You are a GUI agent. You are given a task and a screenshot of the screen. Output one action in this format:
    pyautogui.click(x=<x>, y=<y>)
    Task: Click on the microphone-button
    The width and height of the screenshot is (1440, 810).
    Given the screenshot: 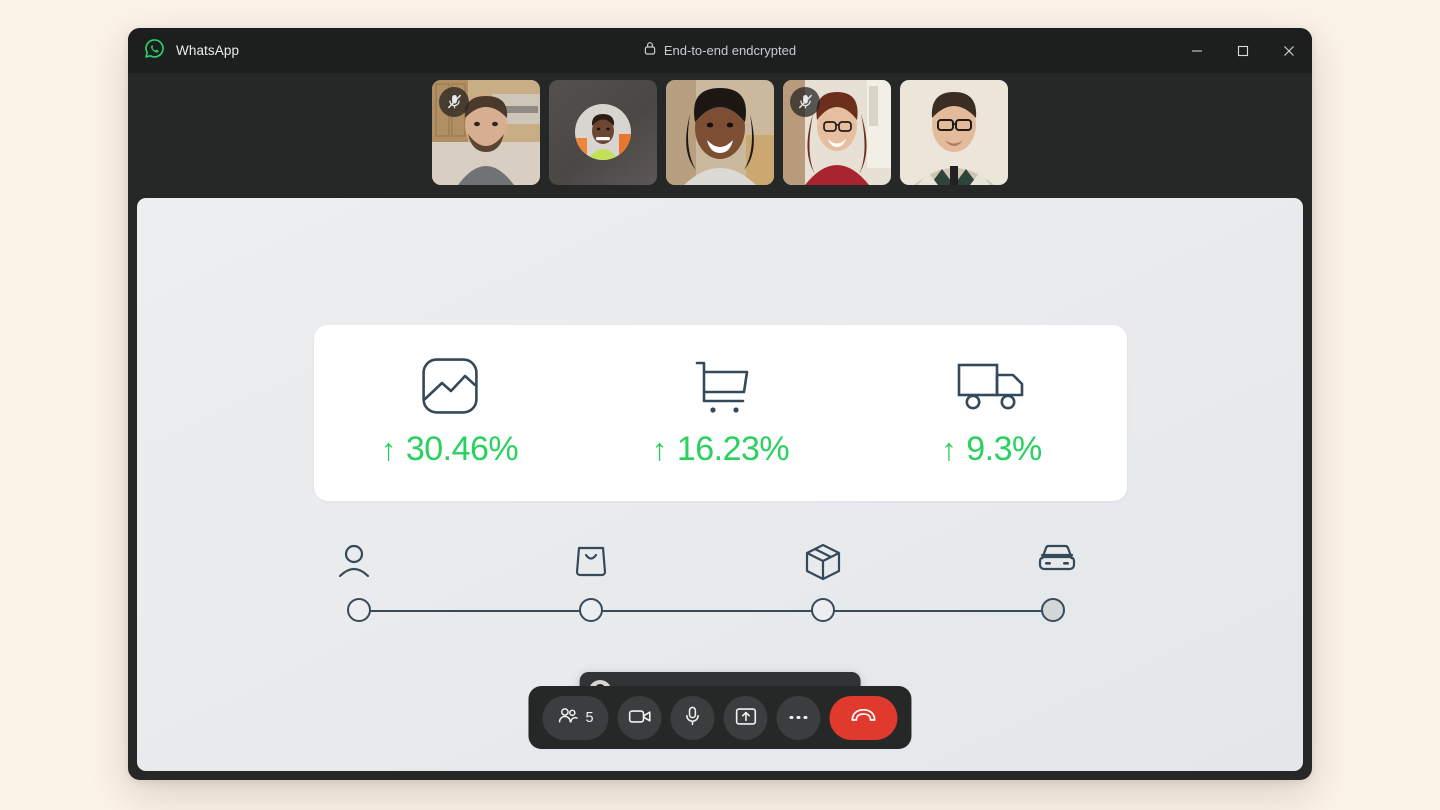 What is the action you would take?
    pyautogui.click(x=692, y=717)
    